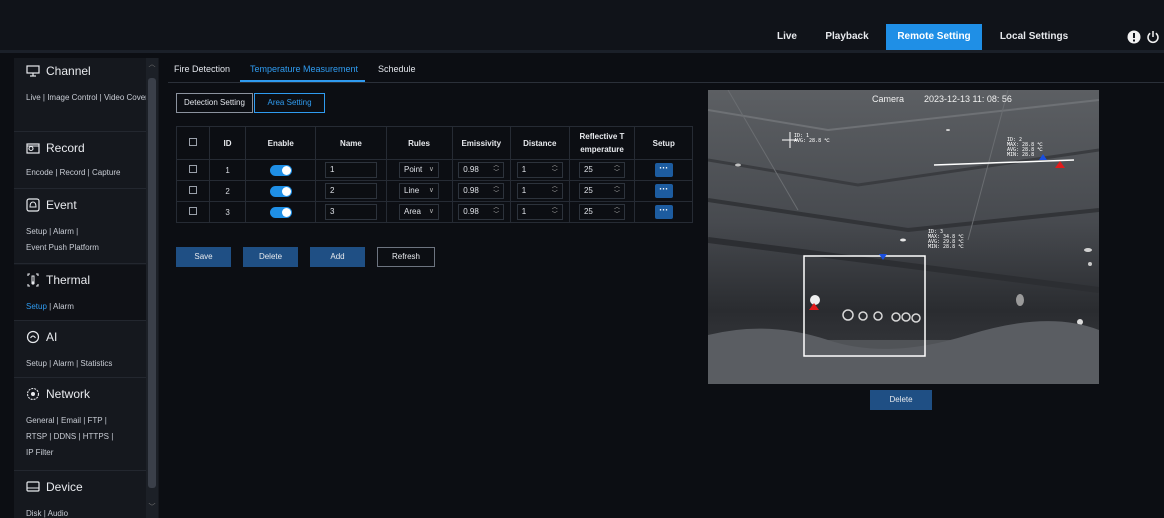  I want to click on sidebar-label-thermal: Thermal, so click(68, 280).